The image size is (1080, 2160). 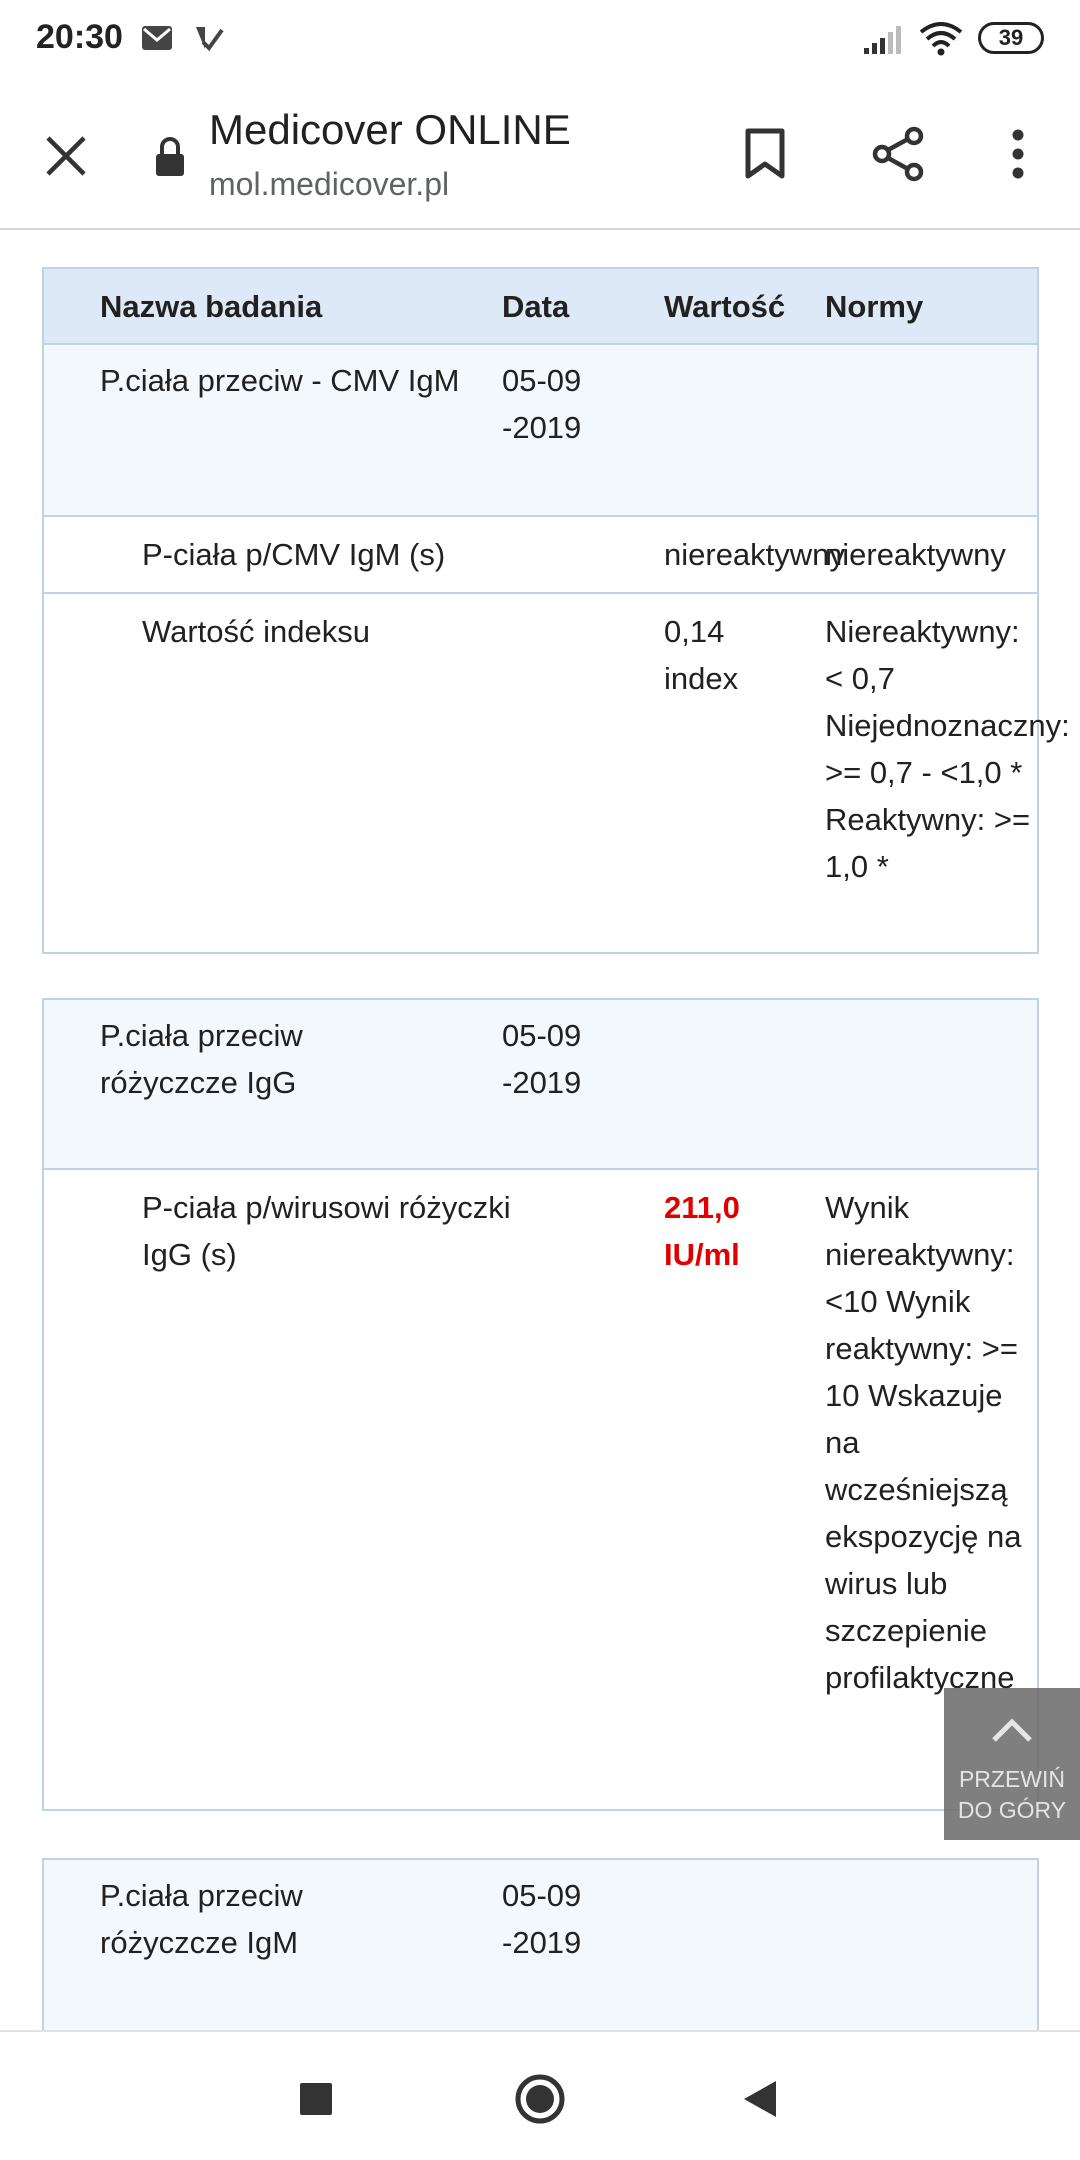 I want to click on bookmark-button, so click(x=765, y=154).